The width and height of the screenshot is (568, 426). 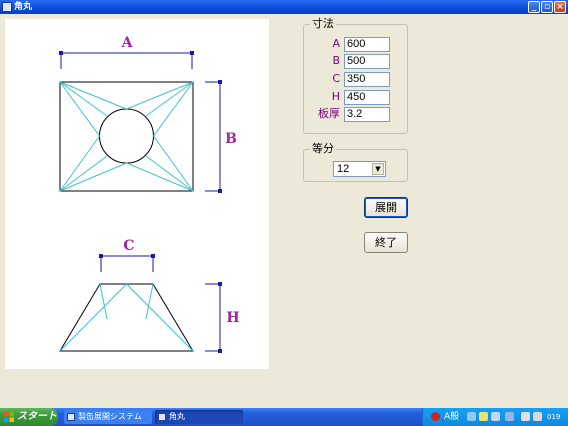 I want to click on taskbar-item-system: 製缶展開システム, so click(x=108, y=417).